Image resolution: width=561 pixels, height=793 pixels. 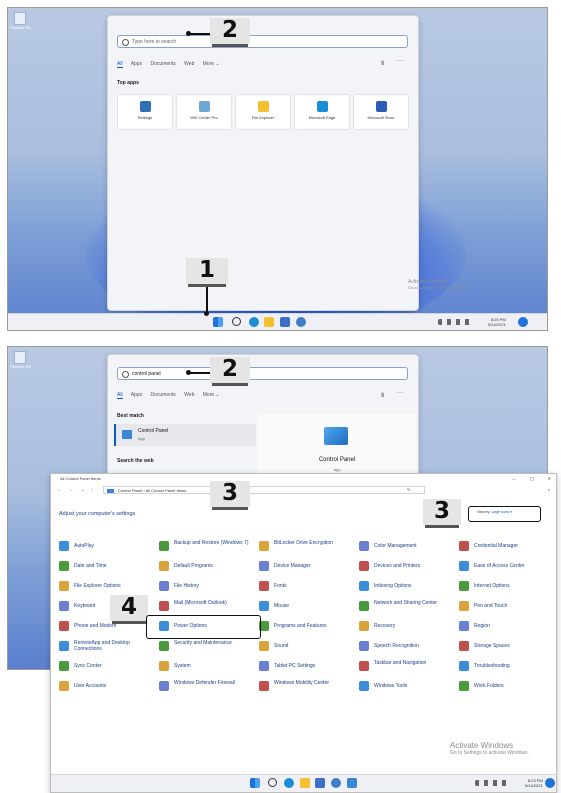 I want to click on control-panel-item: Taskbar and Navigation, so click(x=407, y=666).